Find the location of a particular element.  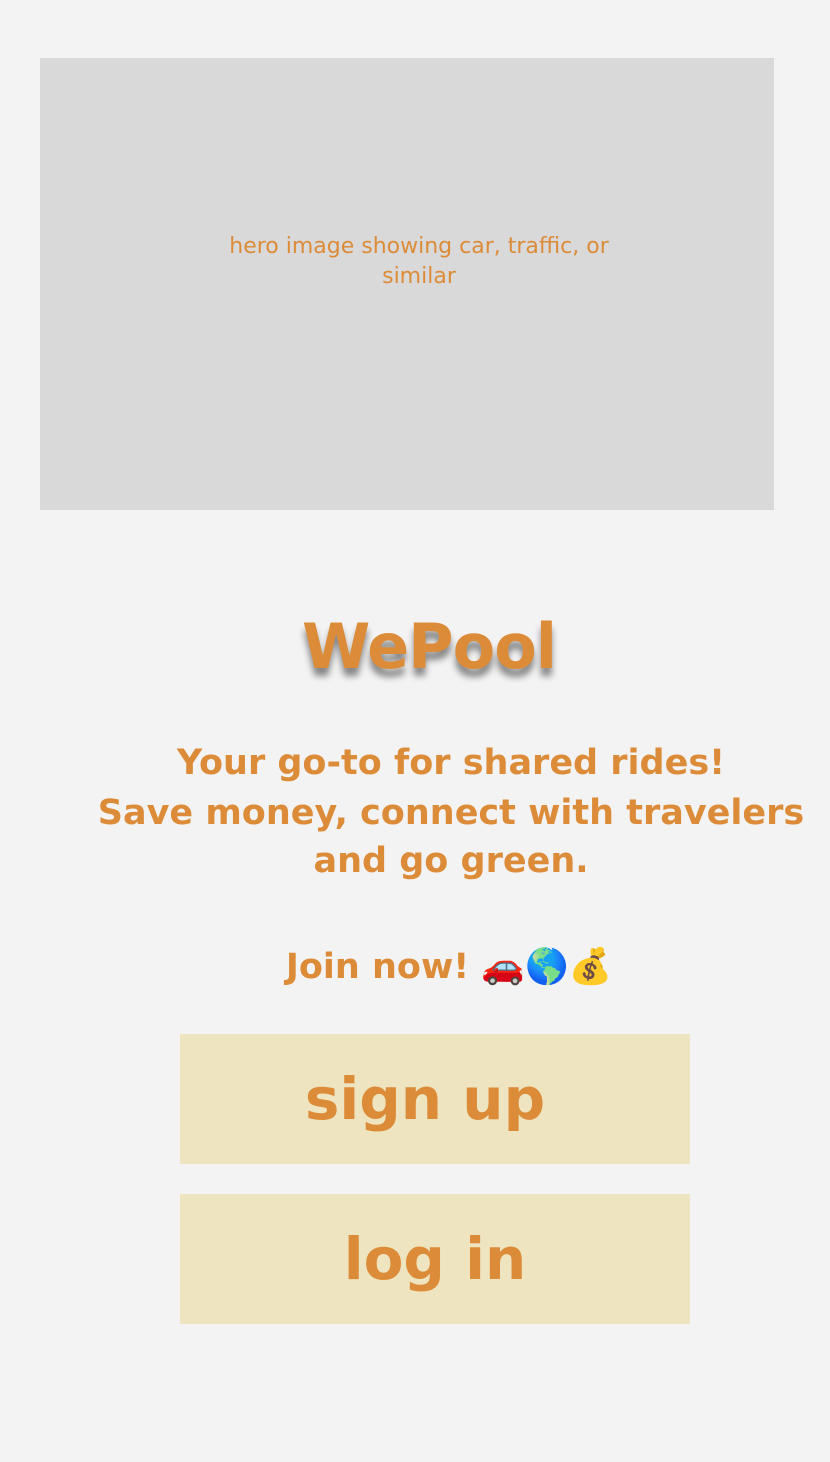

app-logo-title: WePool is located at coordinates (429, 646).